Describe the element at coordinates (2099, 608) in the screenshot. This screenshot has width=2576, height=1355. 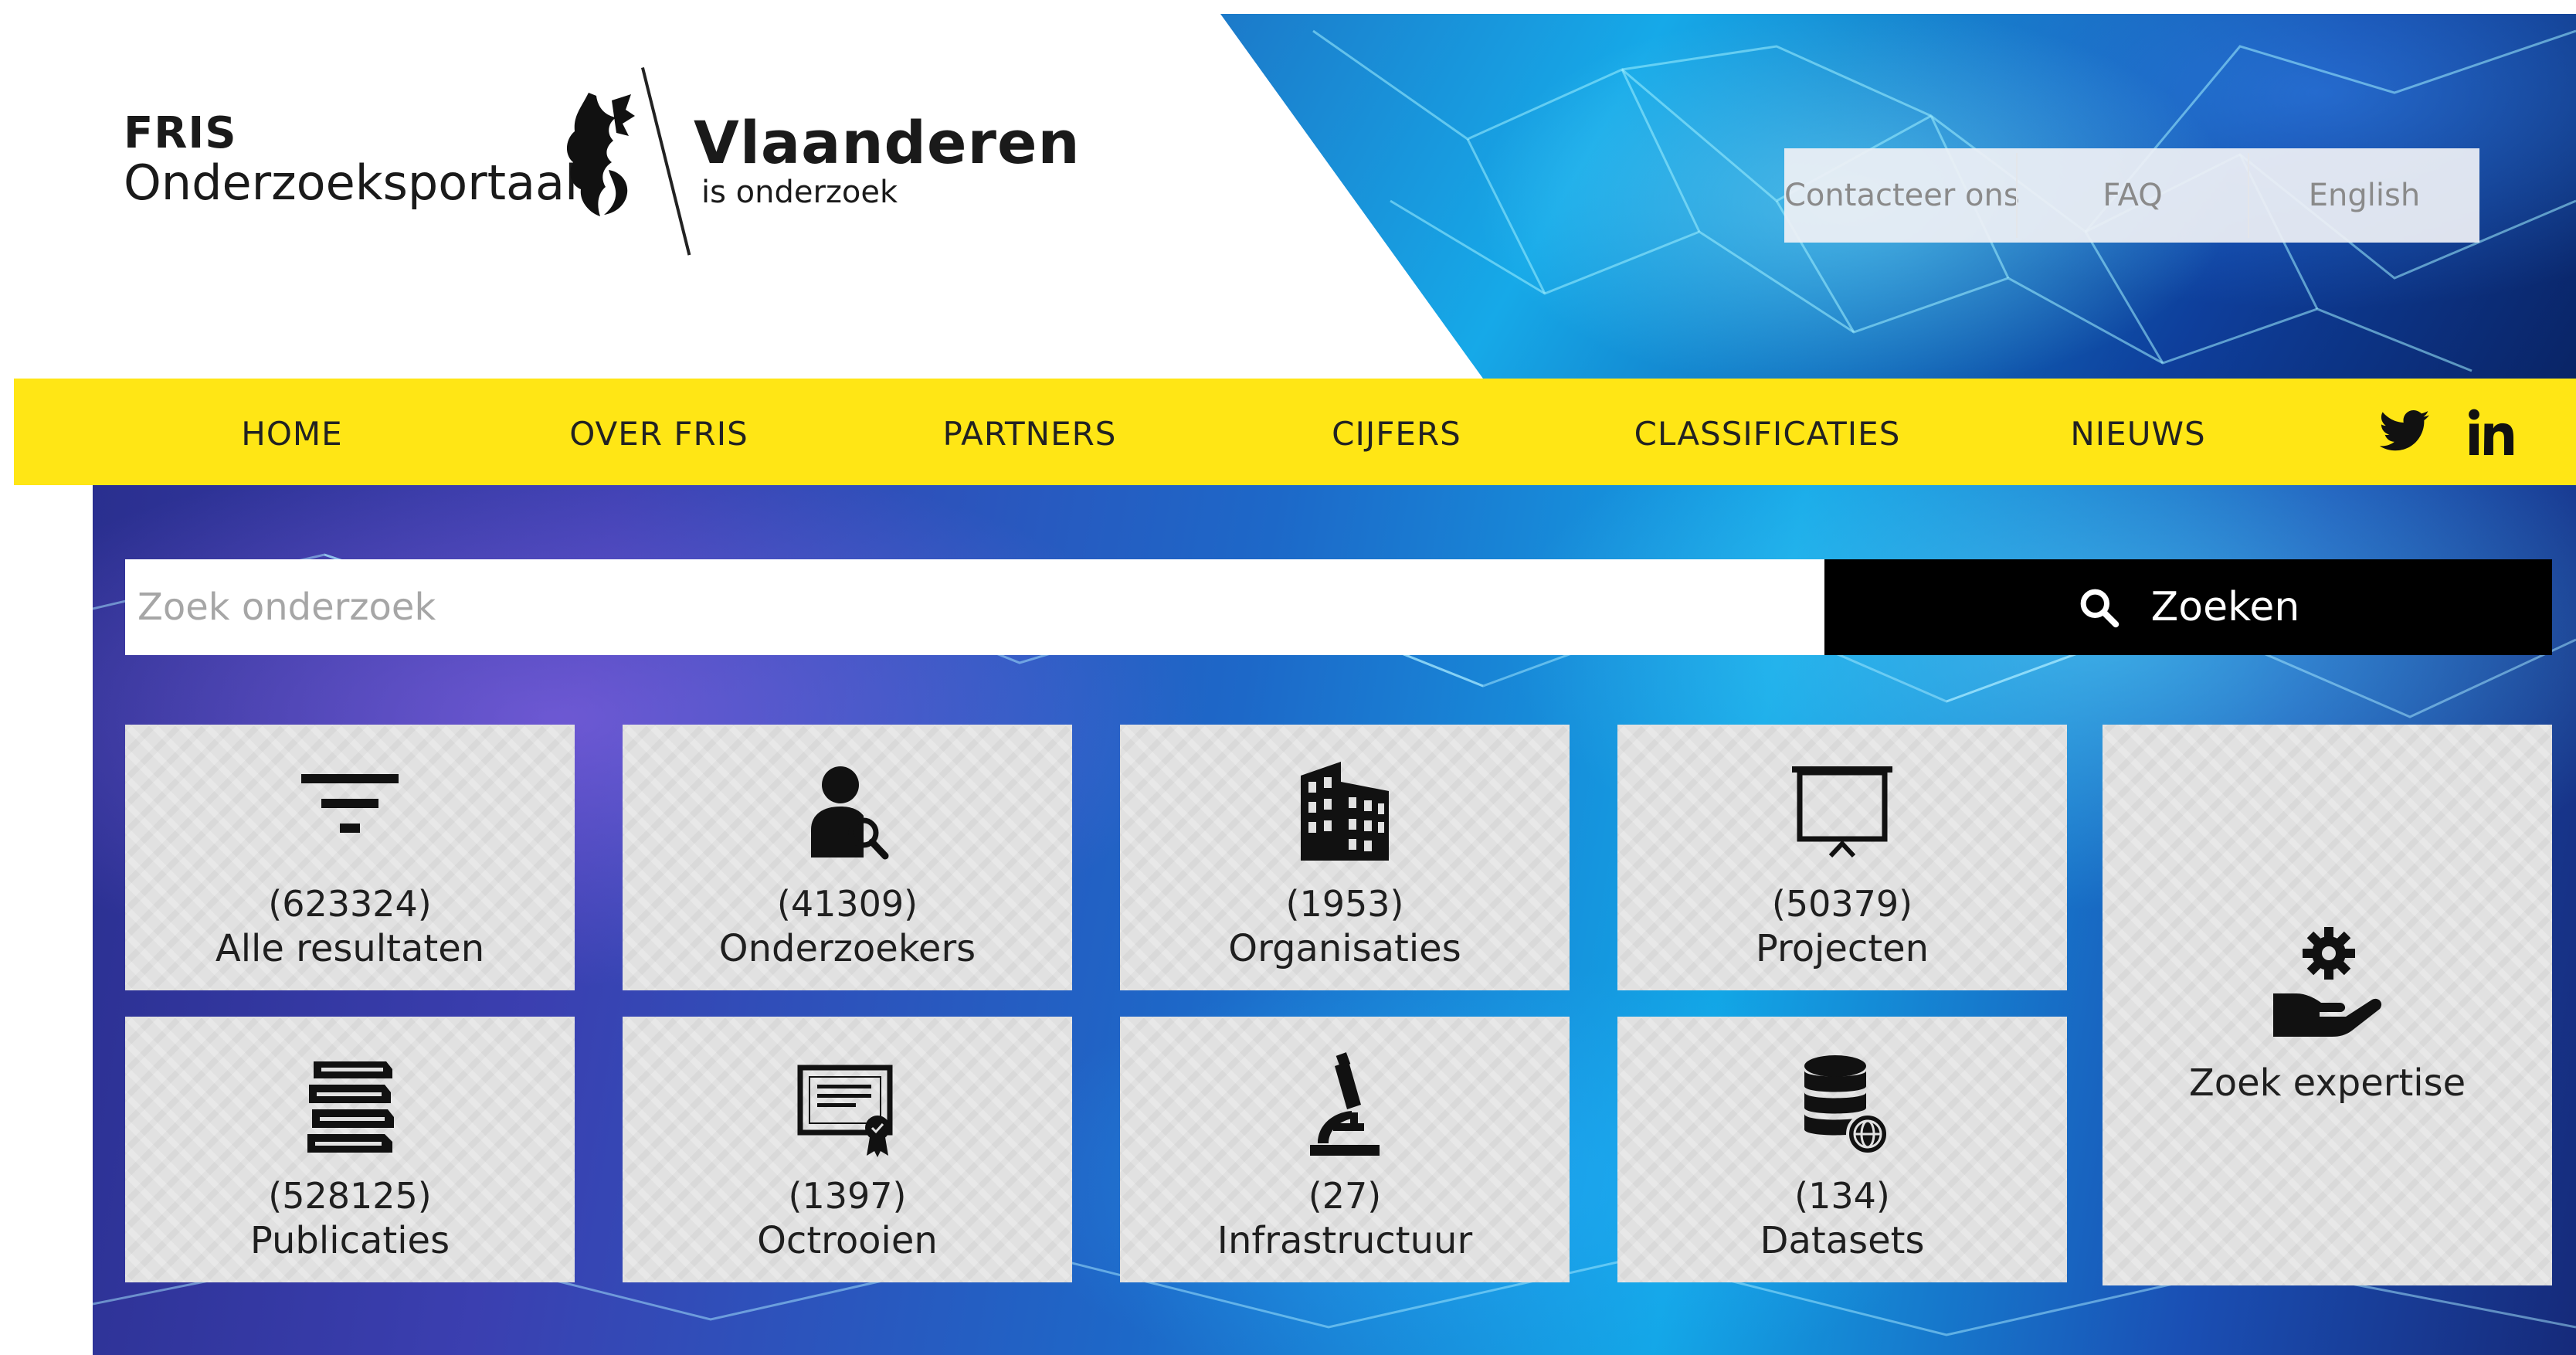
I see `search-icon` at that location.